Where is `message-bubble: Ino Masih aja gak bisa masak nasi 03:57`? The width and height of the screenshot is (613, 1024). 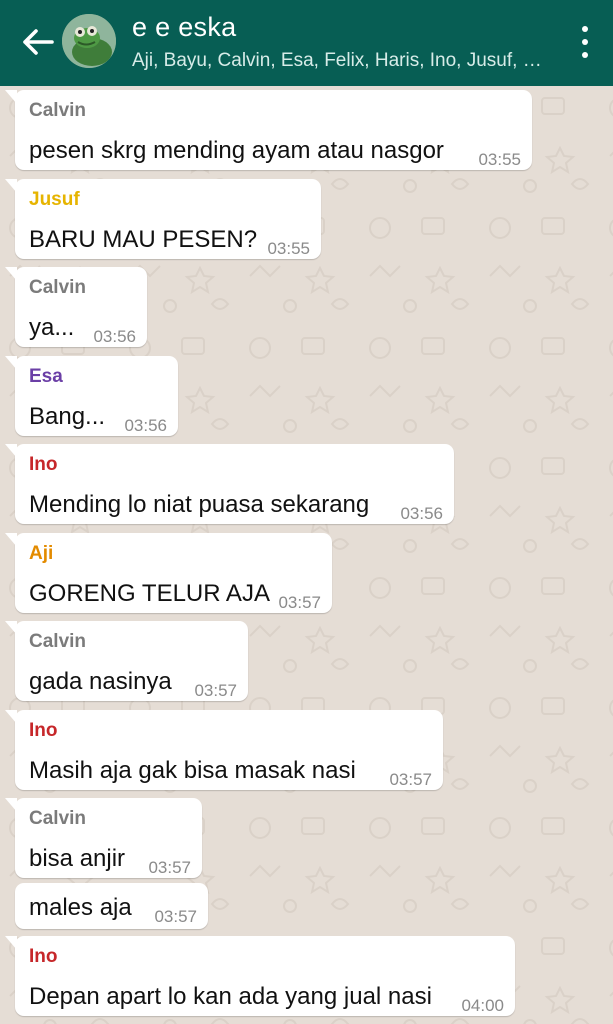 message-bubble: Ino Masih aja gak bisa masak nasi 03:57 is located at coordinates (224, 750).